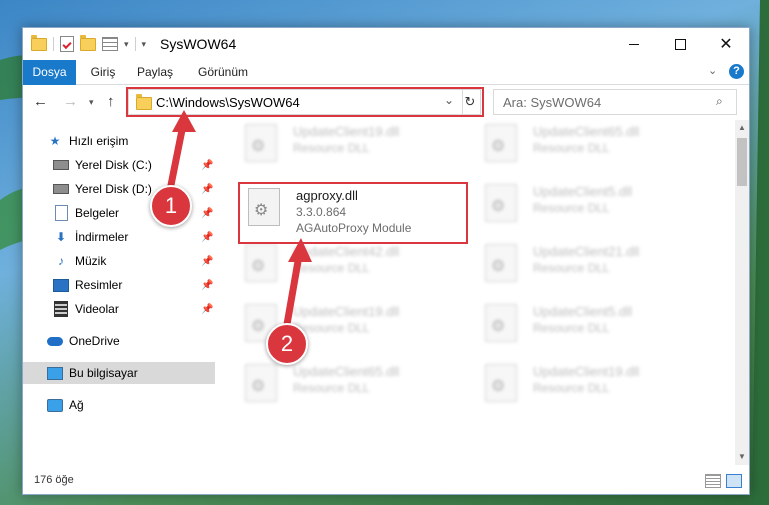  I want to click on properties-icon, so click(67, 44).